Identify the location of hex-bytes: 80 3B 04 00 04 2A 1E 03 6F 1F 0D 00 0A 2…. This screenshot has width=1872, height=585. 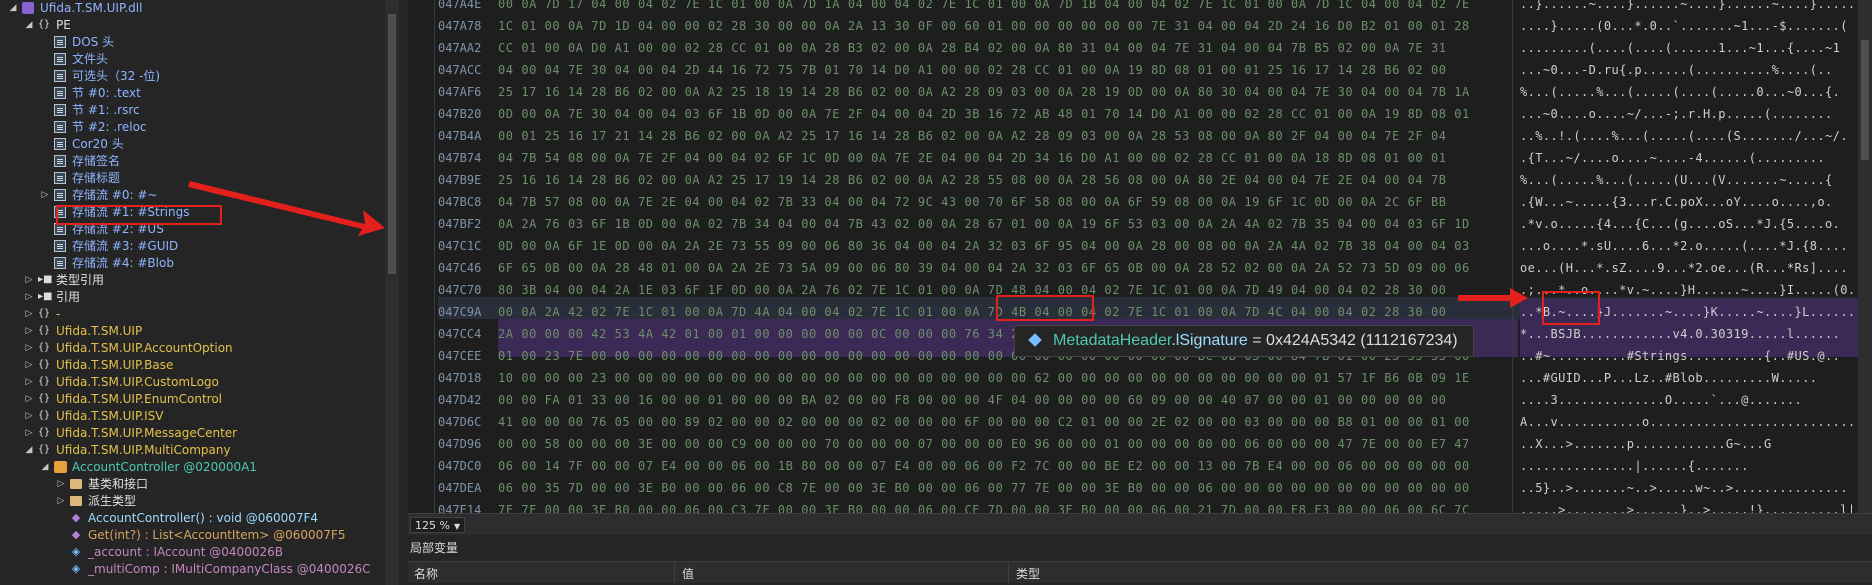
(972, 290).